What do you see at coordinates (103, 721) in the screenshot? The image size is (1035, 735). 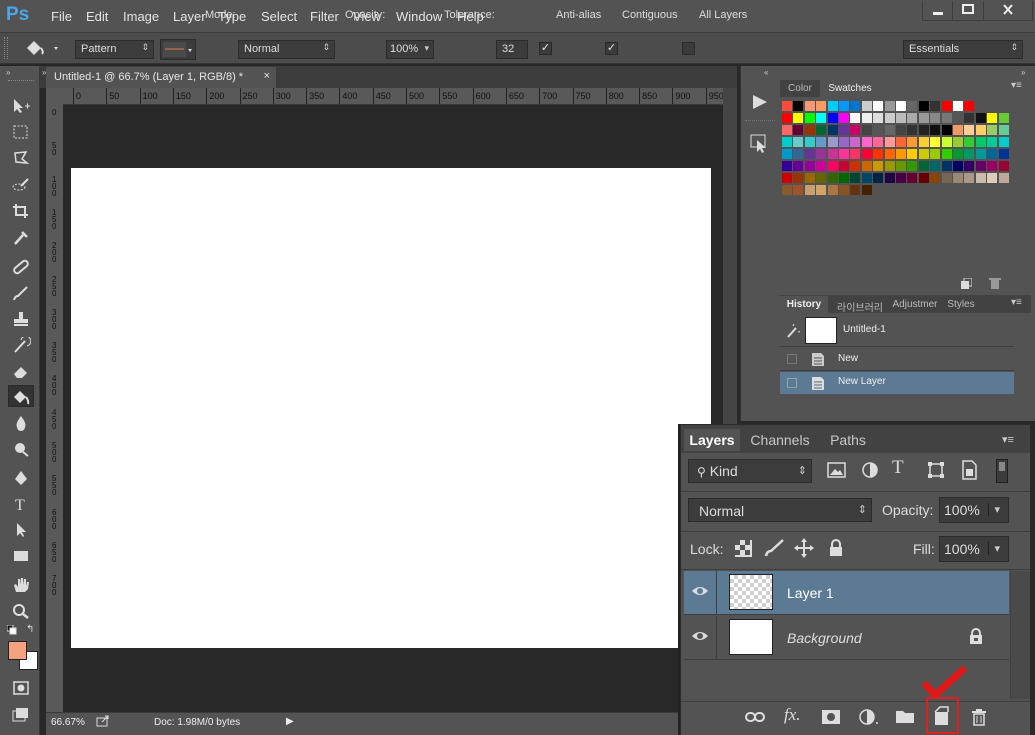 I see `export-icon` at bounding box center [103, 721].